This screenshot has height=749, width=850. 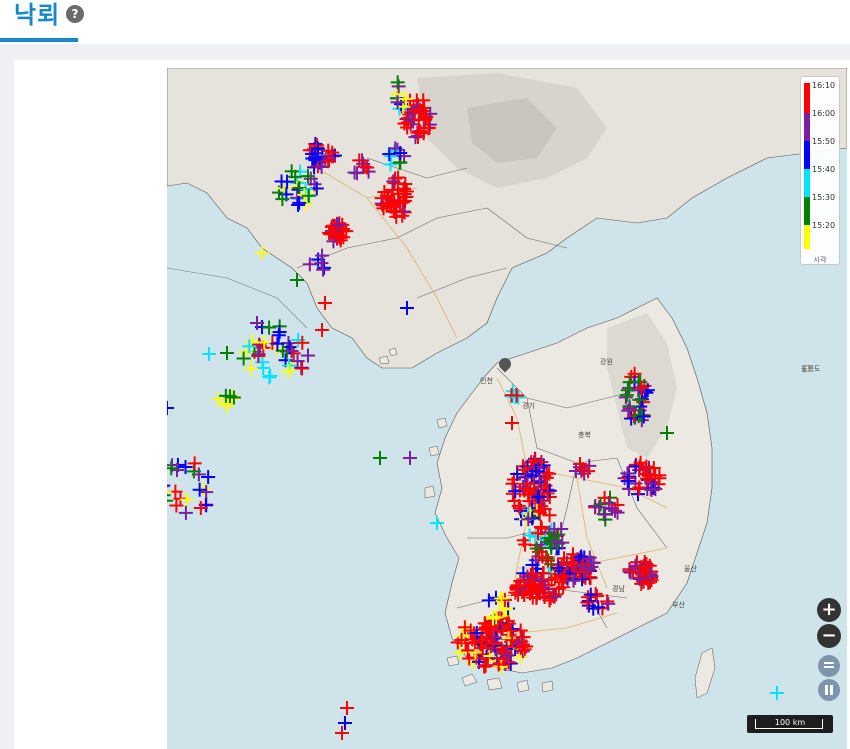 I want to click on legend-tick: 15:20, so click(x=824, y=225).